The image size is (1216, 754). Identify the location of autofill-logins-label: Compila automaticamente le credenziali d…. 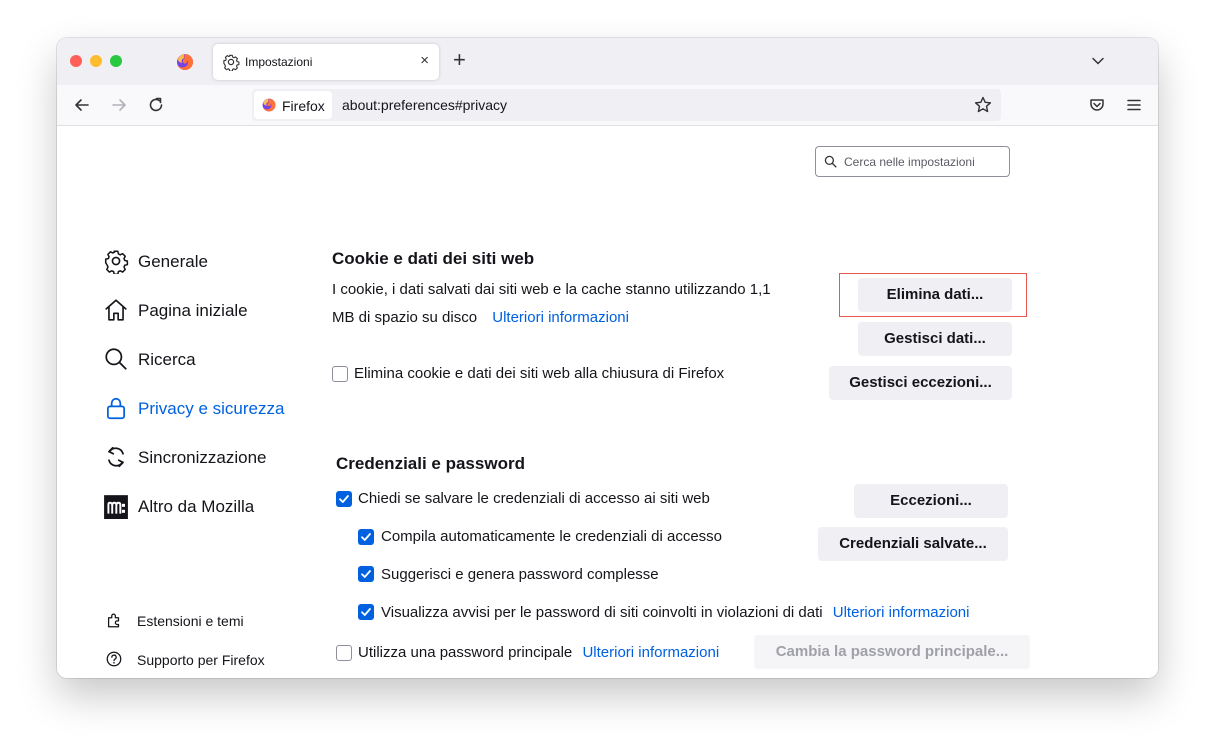
(552, 536).